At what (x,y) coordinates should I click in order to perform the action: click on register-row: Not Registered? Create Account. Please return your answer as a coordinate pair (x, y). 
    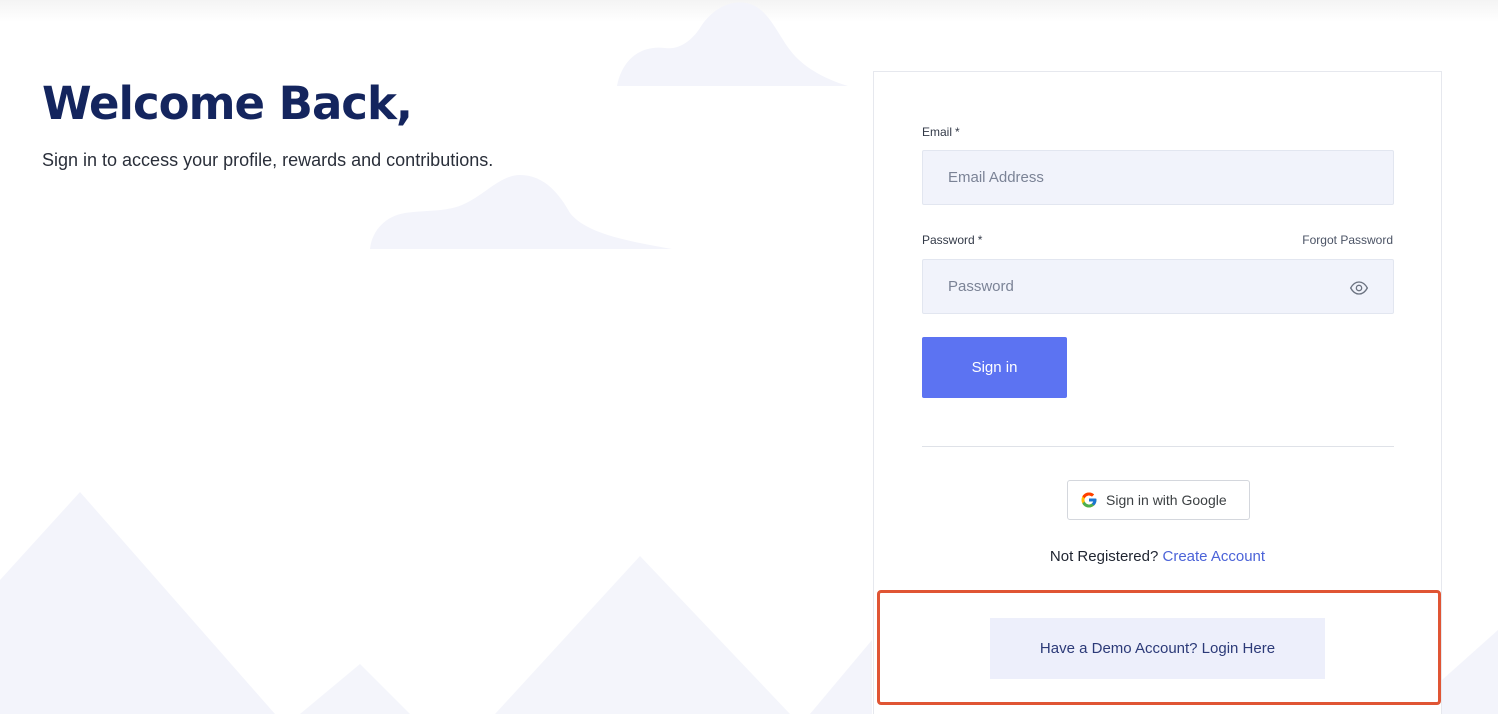
    Looking at the image, I should click on (1157, 556).